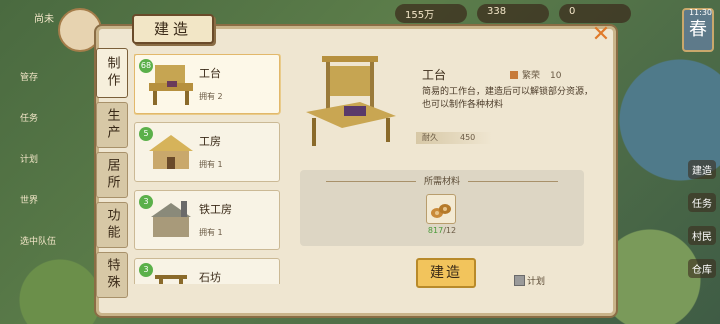 The width and height of the screenshot is (720, 324). Describe the element at coordinates (431, 13) in the screenshot. I see `money-counter: 155万` at that location.